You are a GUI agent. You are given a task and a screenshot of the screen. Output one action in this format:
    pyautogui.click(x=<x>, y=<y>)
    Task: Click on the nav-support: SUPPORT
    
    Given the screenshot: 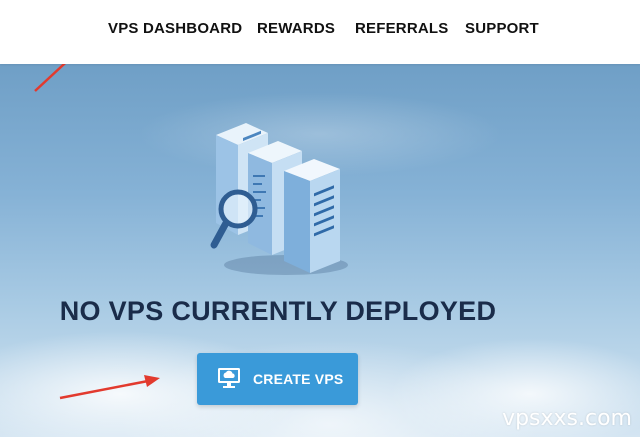 What is the action you would take?
    pyautogui.click(x=502, y=28)
    